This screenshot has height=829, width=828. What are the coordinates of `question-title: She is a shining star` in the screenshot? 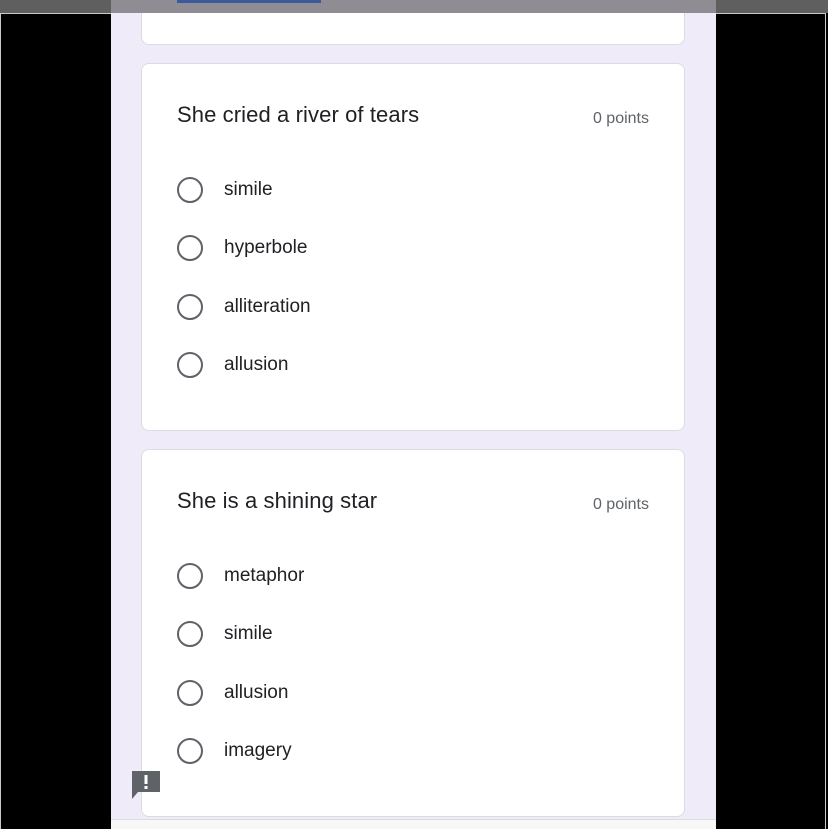 It's located at (277, 500).